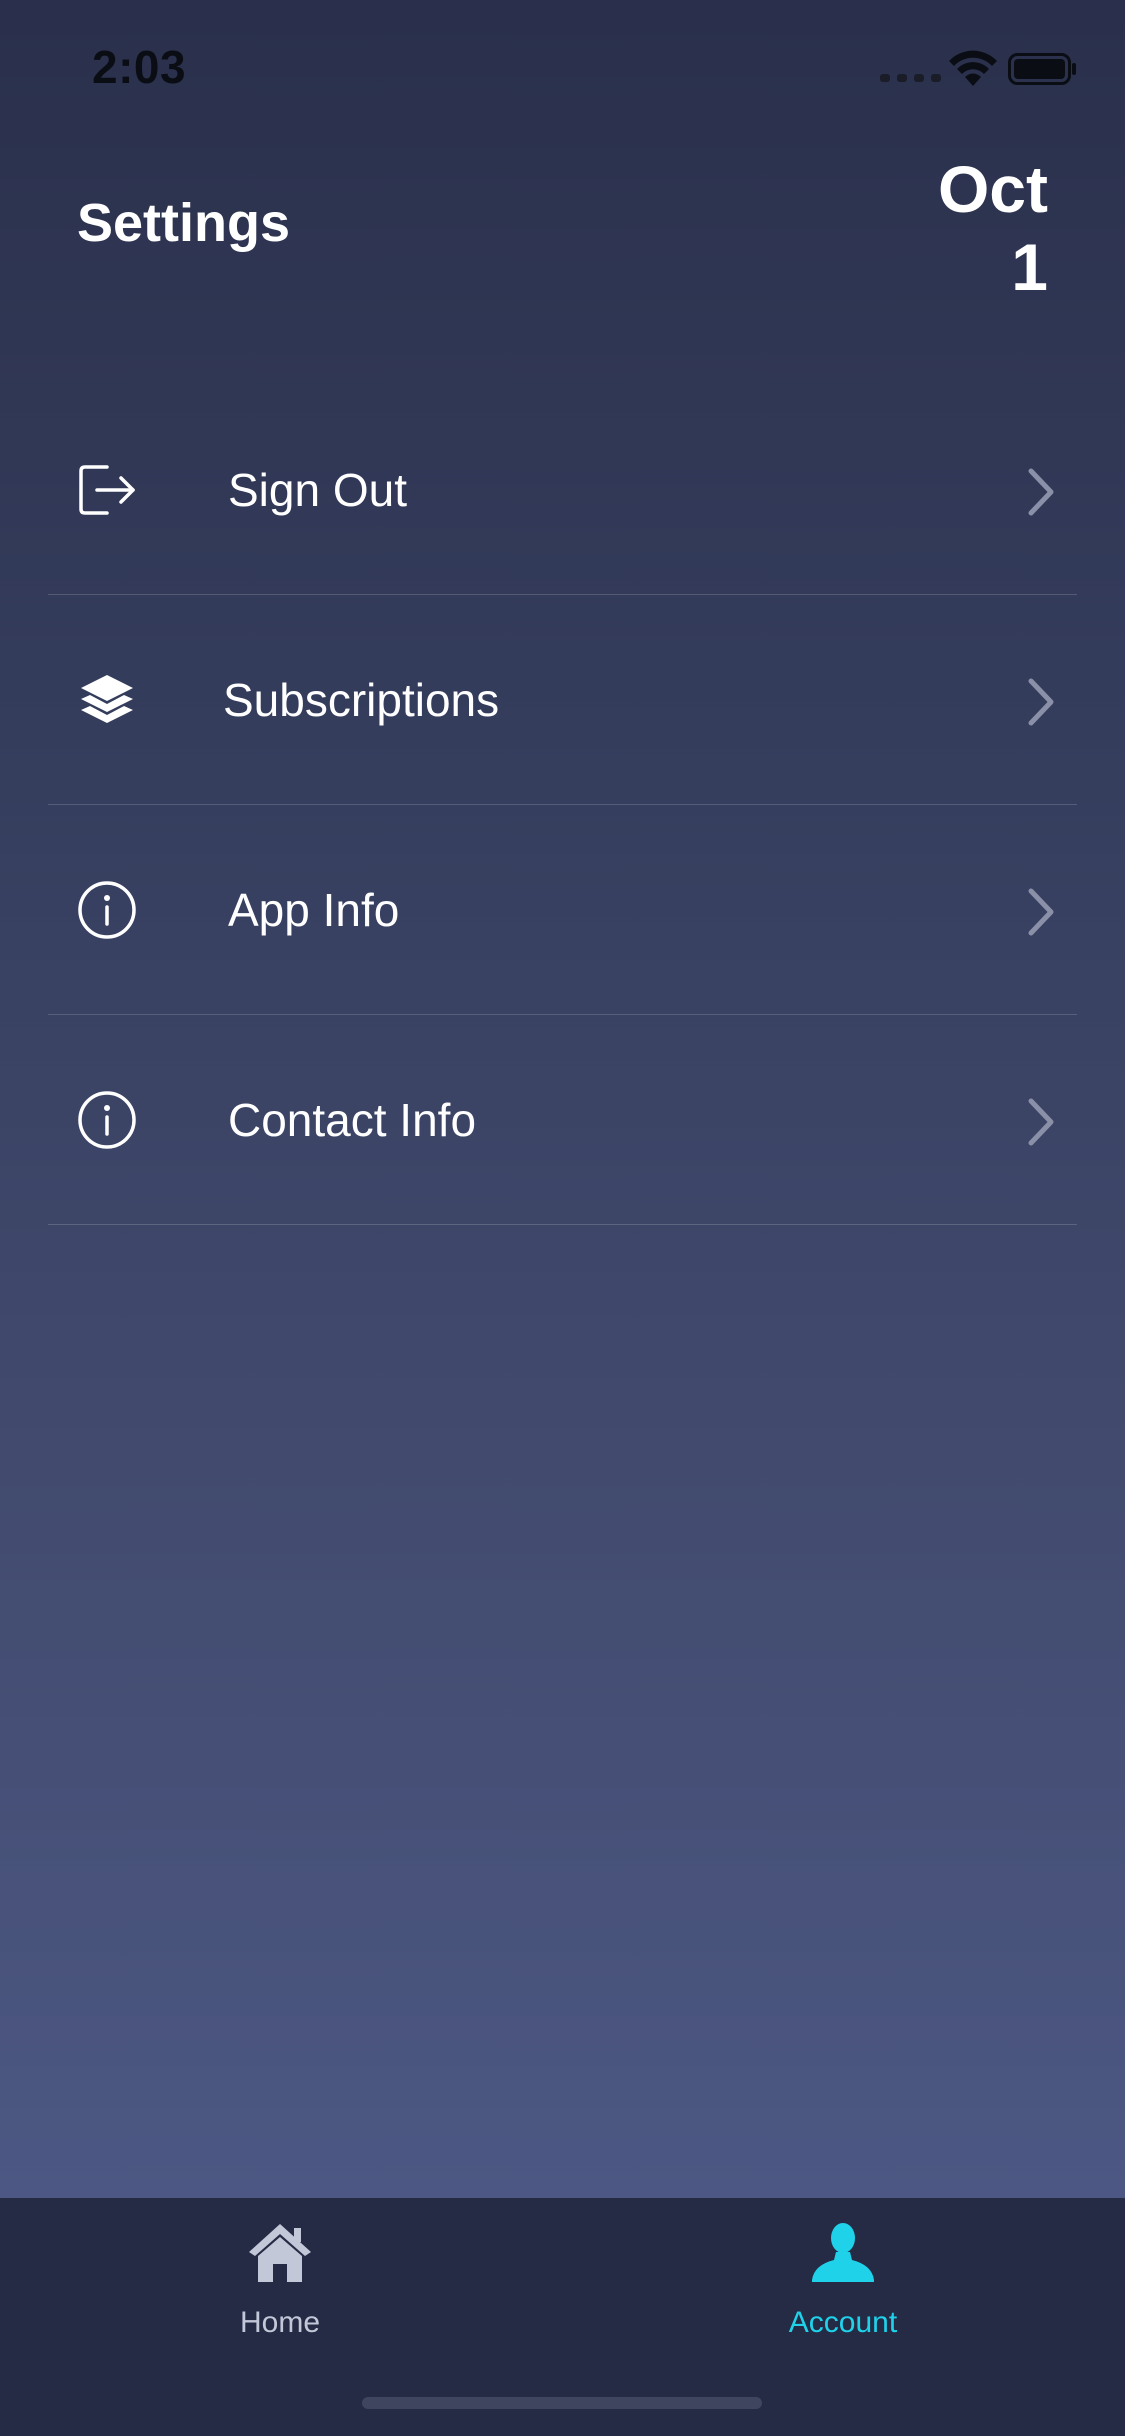  Describe the element at coordinates (317, 490) in the screenshot. I see `menu-item-label: Sign Out` at that location.